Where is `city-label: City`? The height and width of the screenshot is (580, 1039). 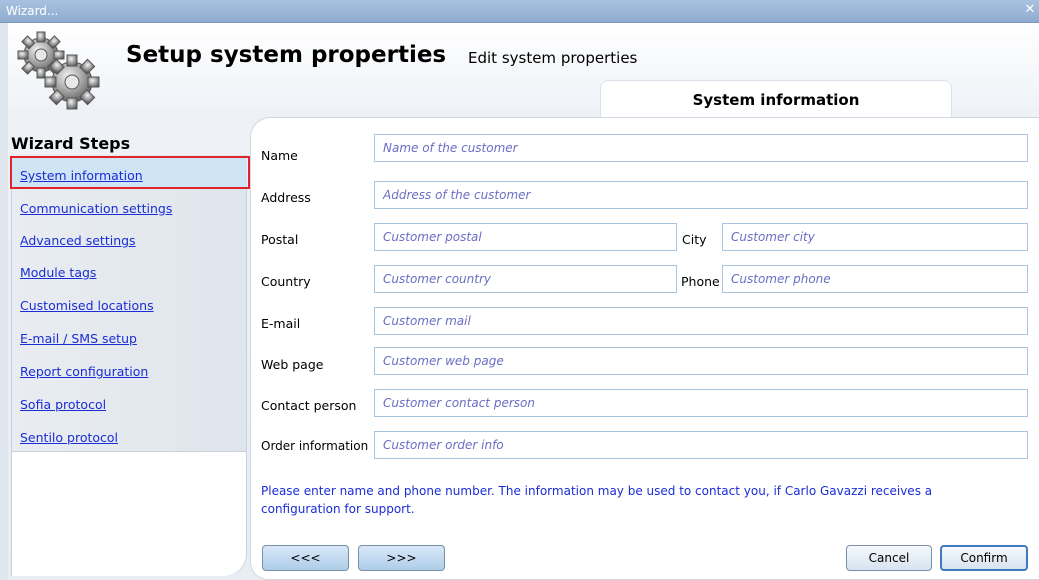
city-label: City is located at coordinates (694, 239).